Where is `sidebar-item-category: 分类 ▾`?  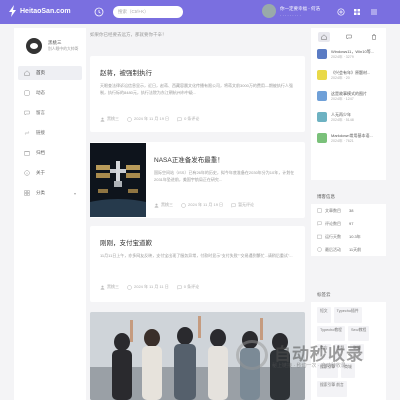
sidebar-item-category: 分类 ▾ is located at coordinates (50, 193).